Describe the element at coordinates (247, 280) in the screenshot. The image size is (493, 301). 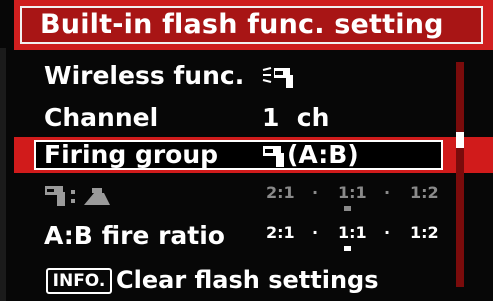
I see `info-hint-text: Clear flash settings` at that location.